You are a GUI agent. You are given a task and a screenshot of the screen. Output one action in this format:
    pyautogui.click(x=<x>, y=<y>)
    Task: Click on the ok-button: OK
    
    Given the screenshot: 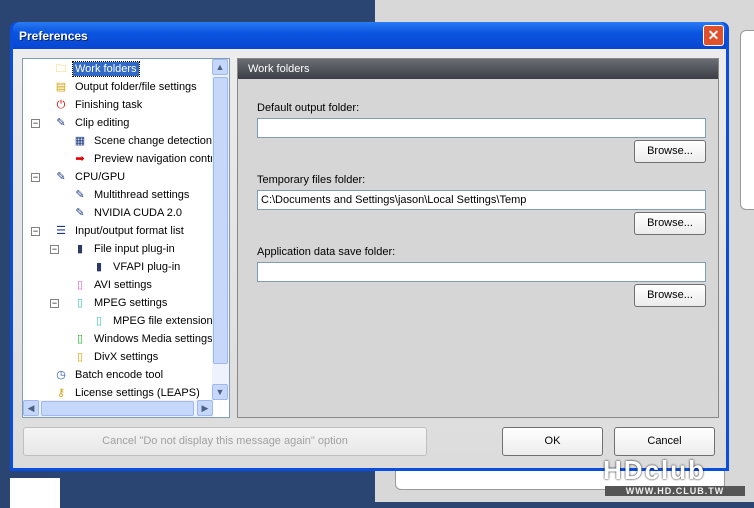 What is the action you would take?
    pyautogui.click(x=552, y=441)
    